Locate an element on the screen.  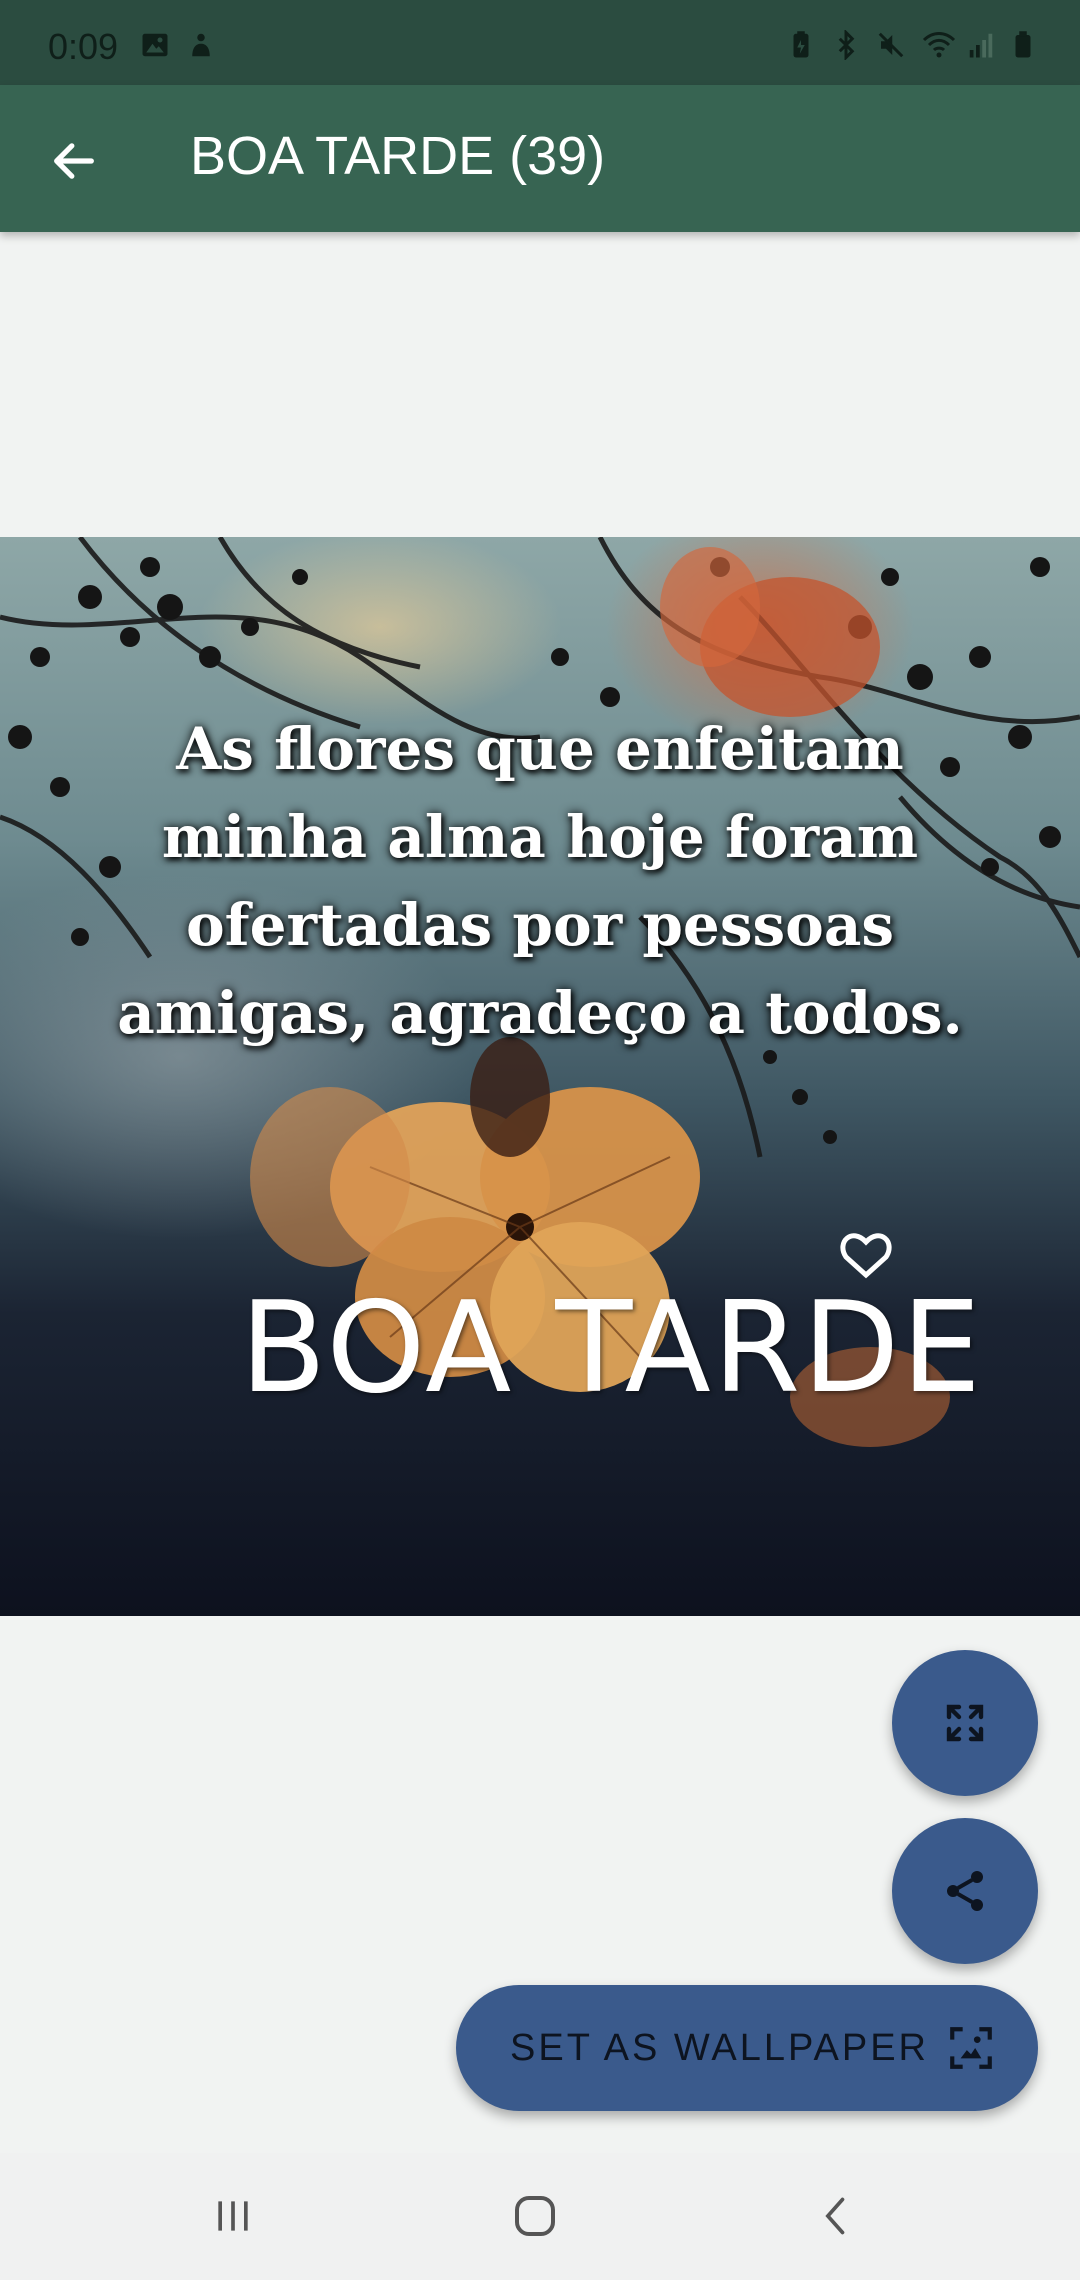
back-icon is located at coordinates (835, 2216).